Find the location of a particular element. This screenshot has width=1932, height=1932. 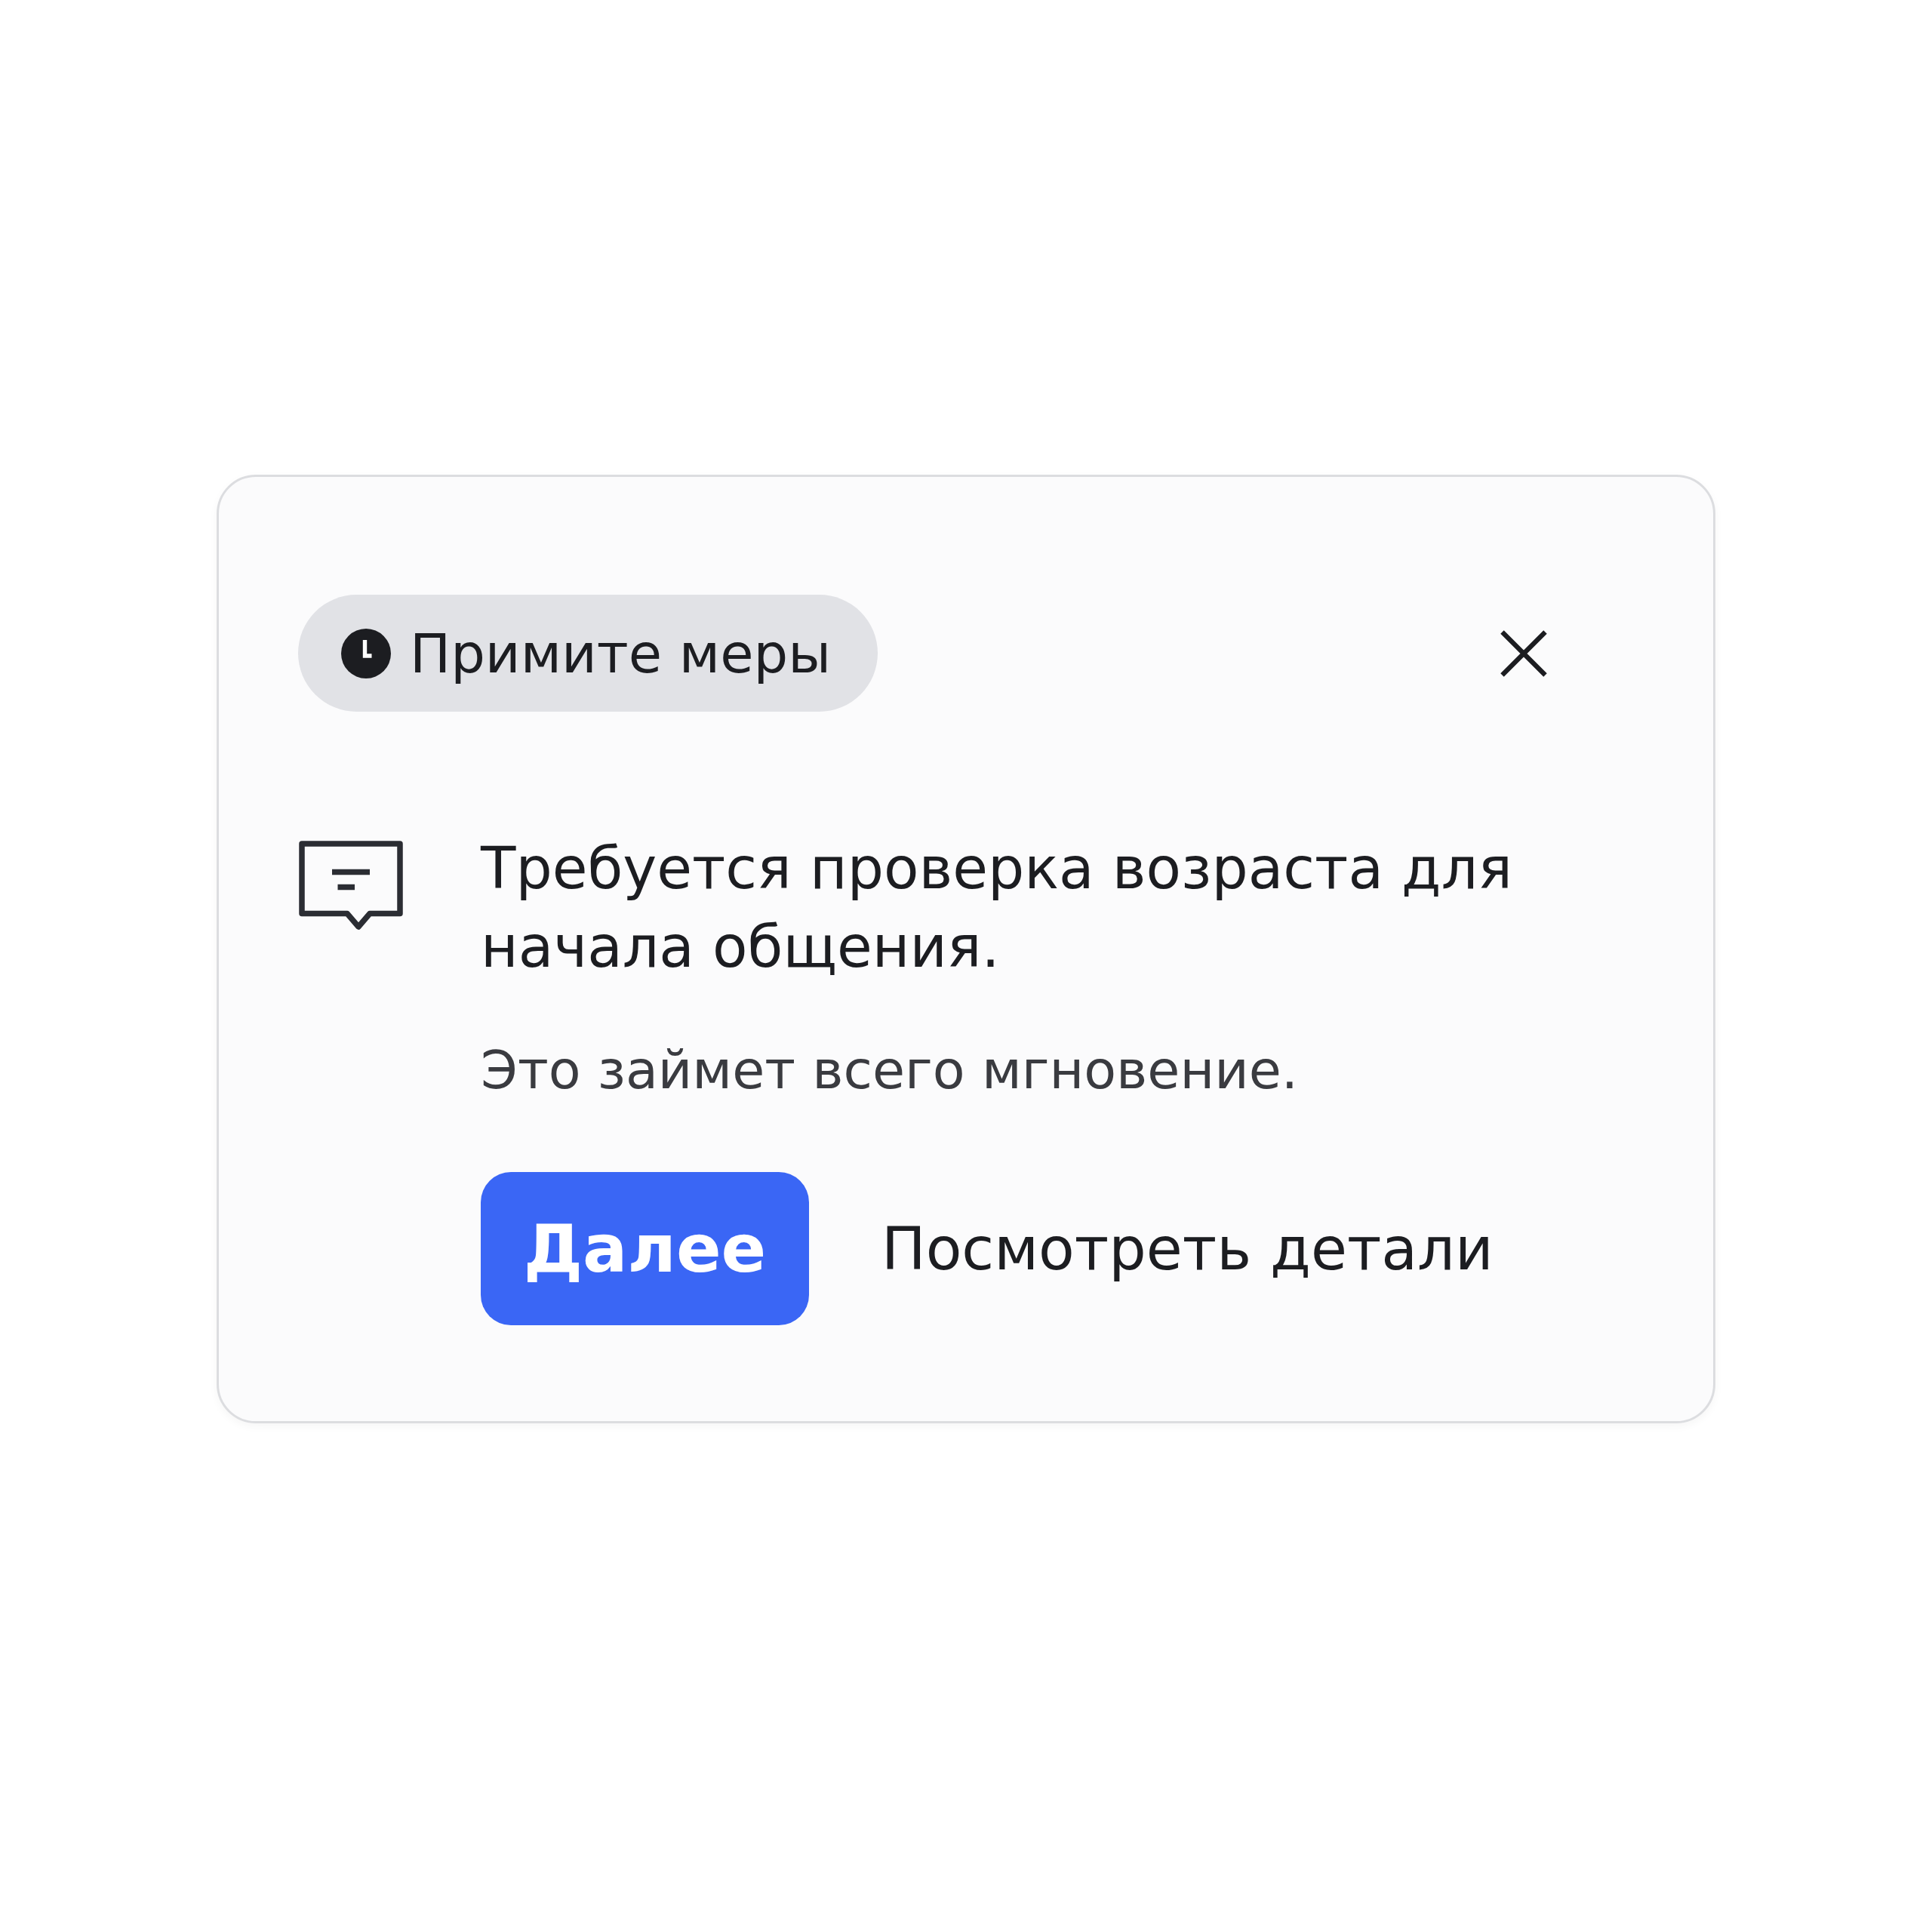

details-link: Посмотреть детали is located at coordinates (1187, 1248).